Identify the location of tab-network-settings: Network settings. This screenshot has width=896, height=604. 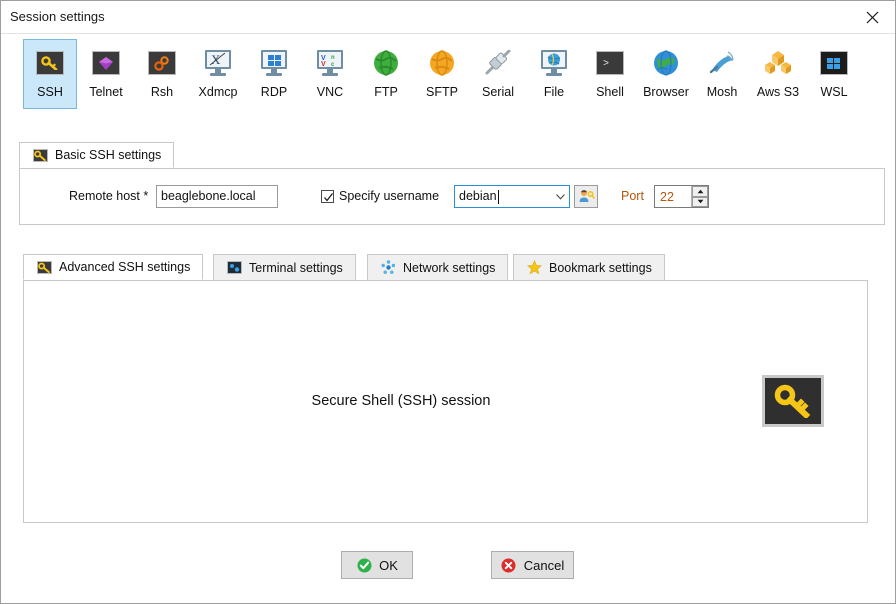
(438, 267).